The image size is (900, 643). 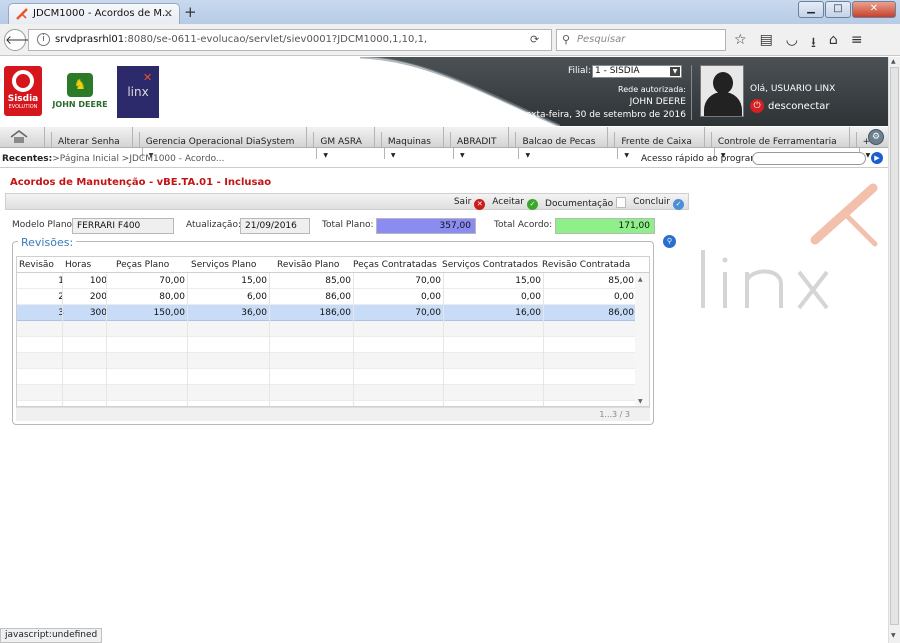 I want to click on browser-tab: JDCM1000 - Acordos de M... ✕, so click(x=94, y=13).